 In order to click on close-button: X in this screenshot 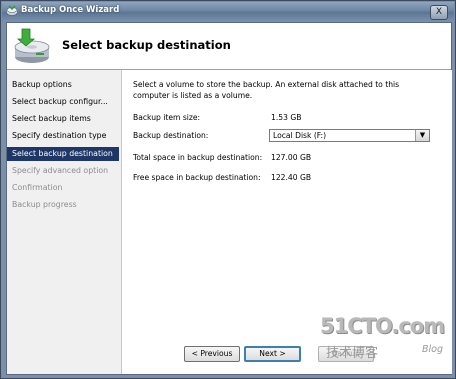, I will do `click(439, 12)`.